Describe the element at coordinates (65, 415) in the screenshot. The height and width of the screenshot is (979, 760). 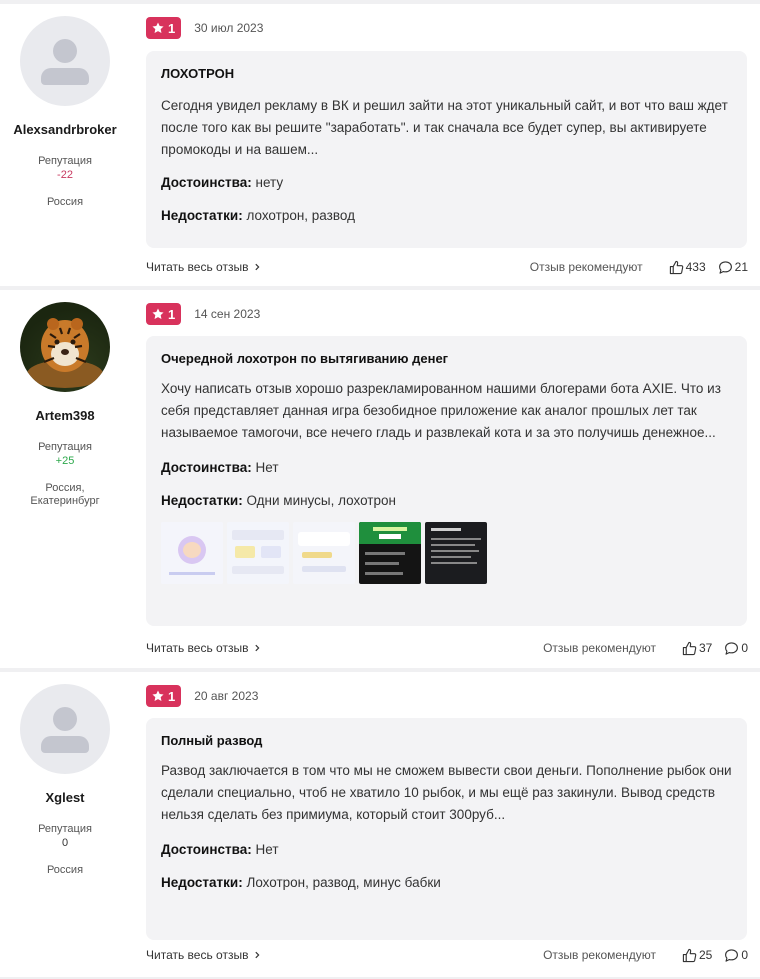
I see `author-name: Artem398` at that location.